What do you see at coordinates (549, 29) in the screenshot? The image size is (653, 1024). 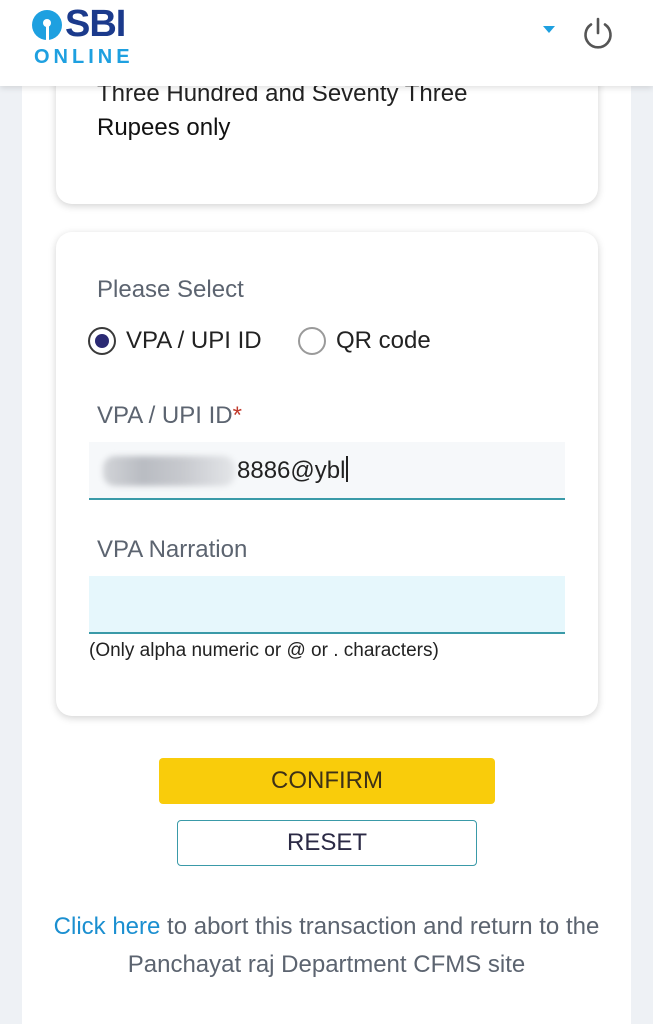 I see `dropdown-caret-icon` at bounding box center [549, 29].